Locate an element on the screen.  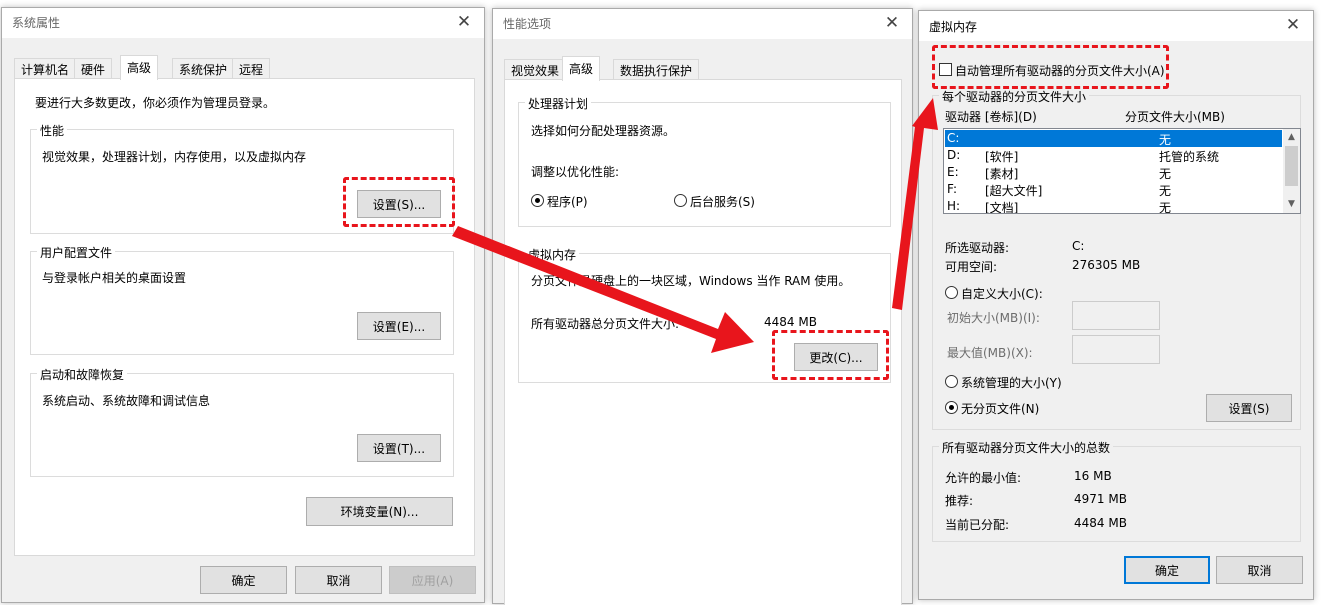
performance-description: 视觉效果，处理器计划，内存使用，以及虚拟内存 is located at coordinates (174, 157).